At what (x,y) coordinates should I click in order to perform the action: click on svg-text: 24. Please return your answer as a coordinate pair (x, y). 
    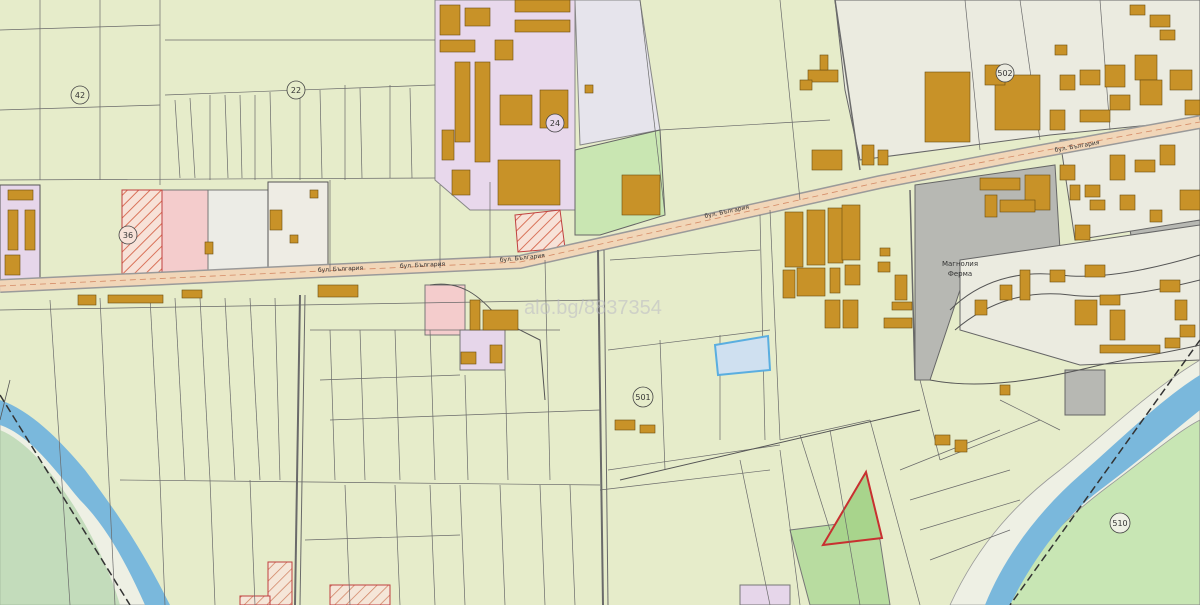
    Looking at the image, I should click on (555, 123).